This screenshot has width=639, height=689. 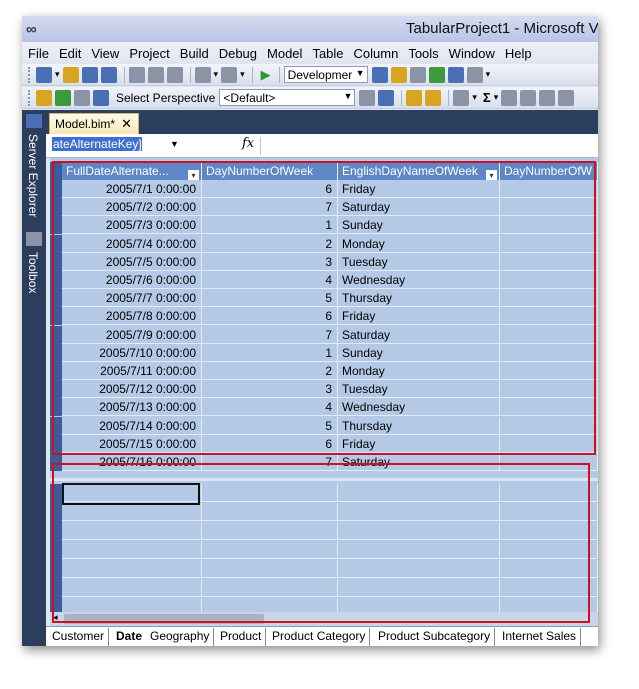 I want to click on menu-edit: Edit, so click(x=70, y=53).